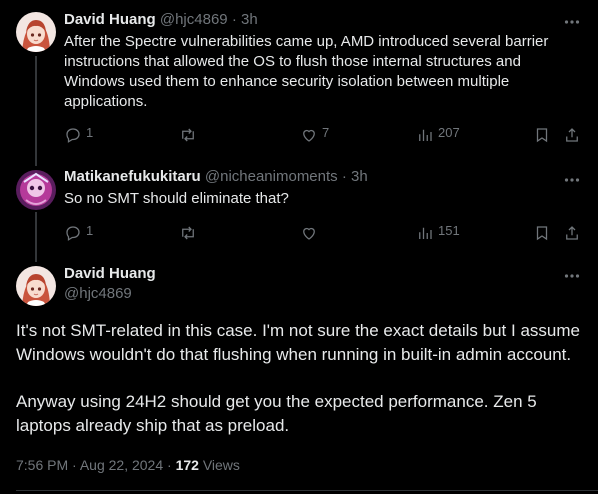  What do you see at coordinates (132, 176) in the screenshot?
I see `display-name: Matikanefukukitaru` at bounding box center [132, 176].